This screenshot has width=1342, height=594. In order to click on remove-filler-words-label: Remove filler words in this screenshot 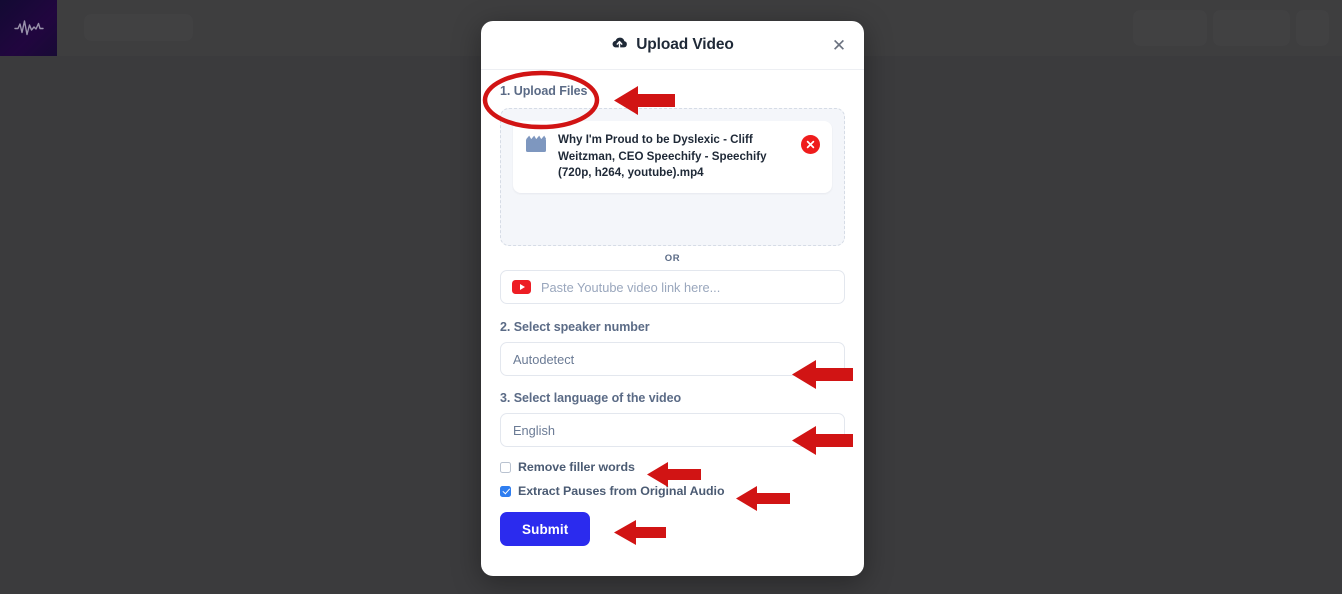, I will do `click(576, 467)`.